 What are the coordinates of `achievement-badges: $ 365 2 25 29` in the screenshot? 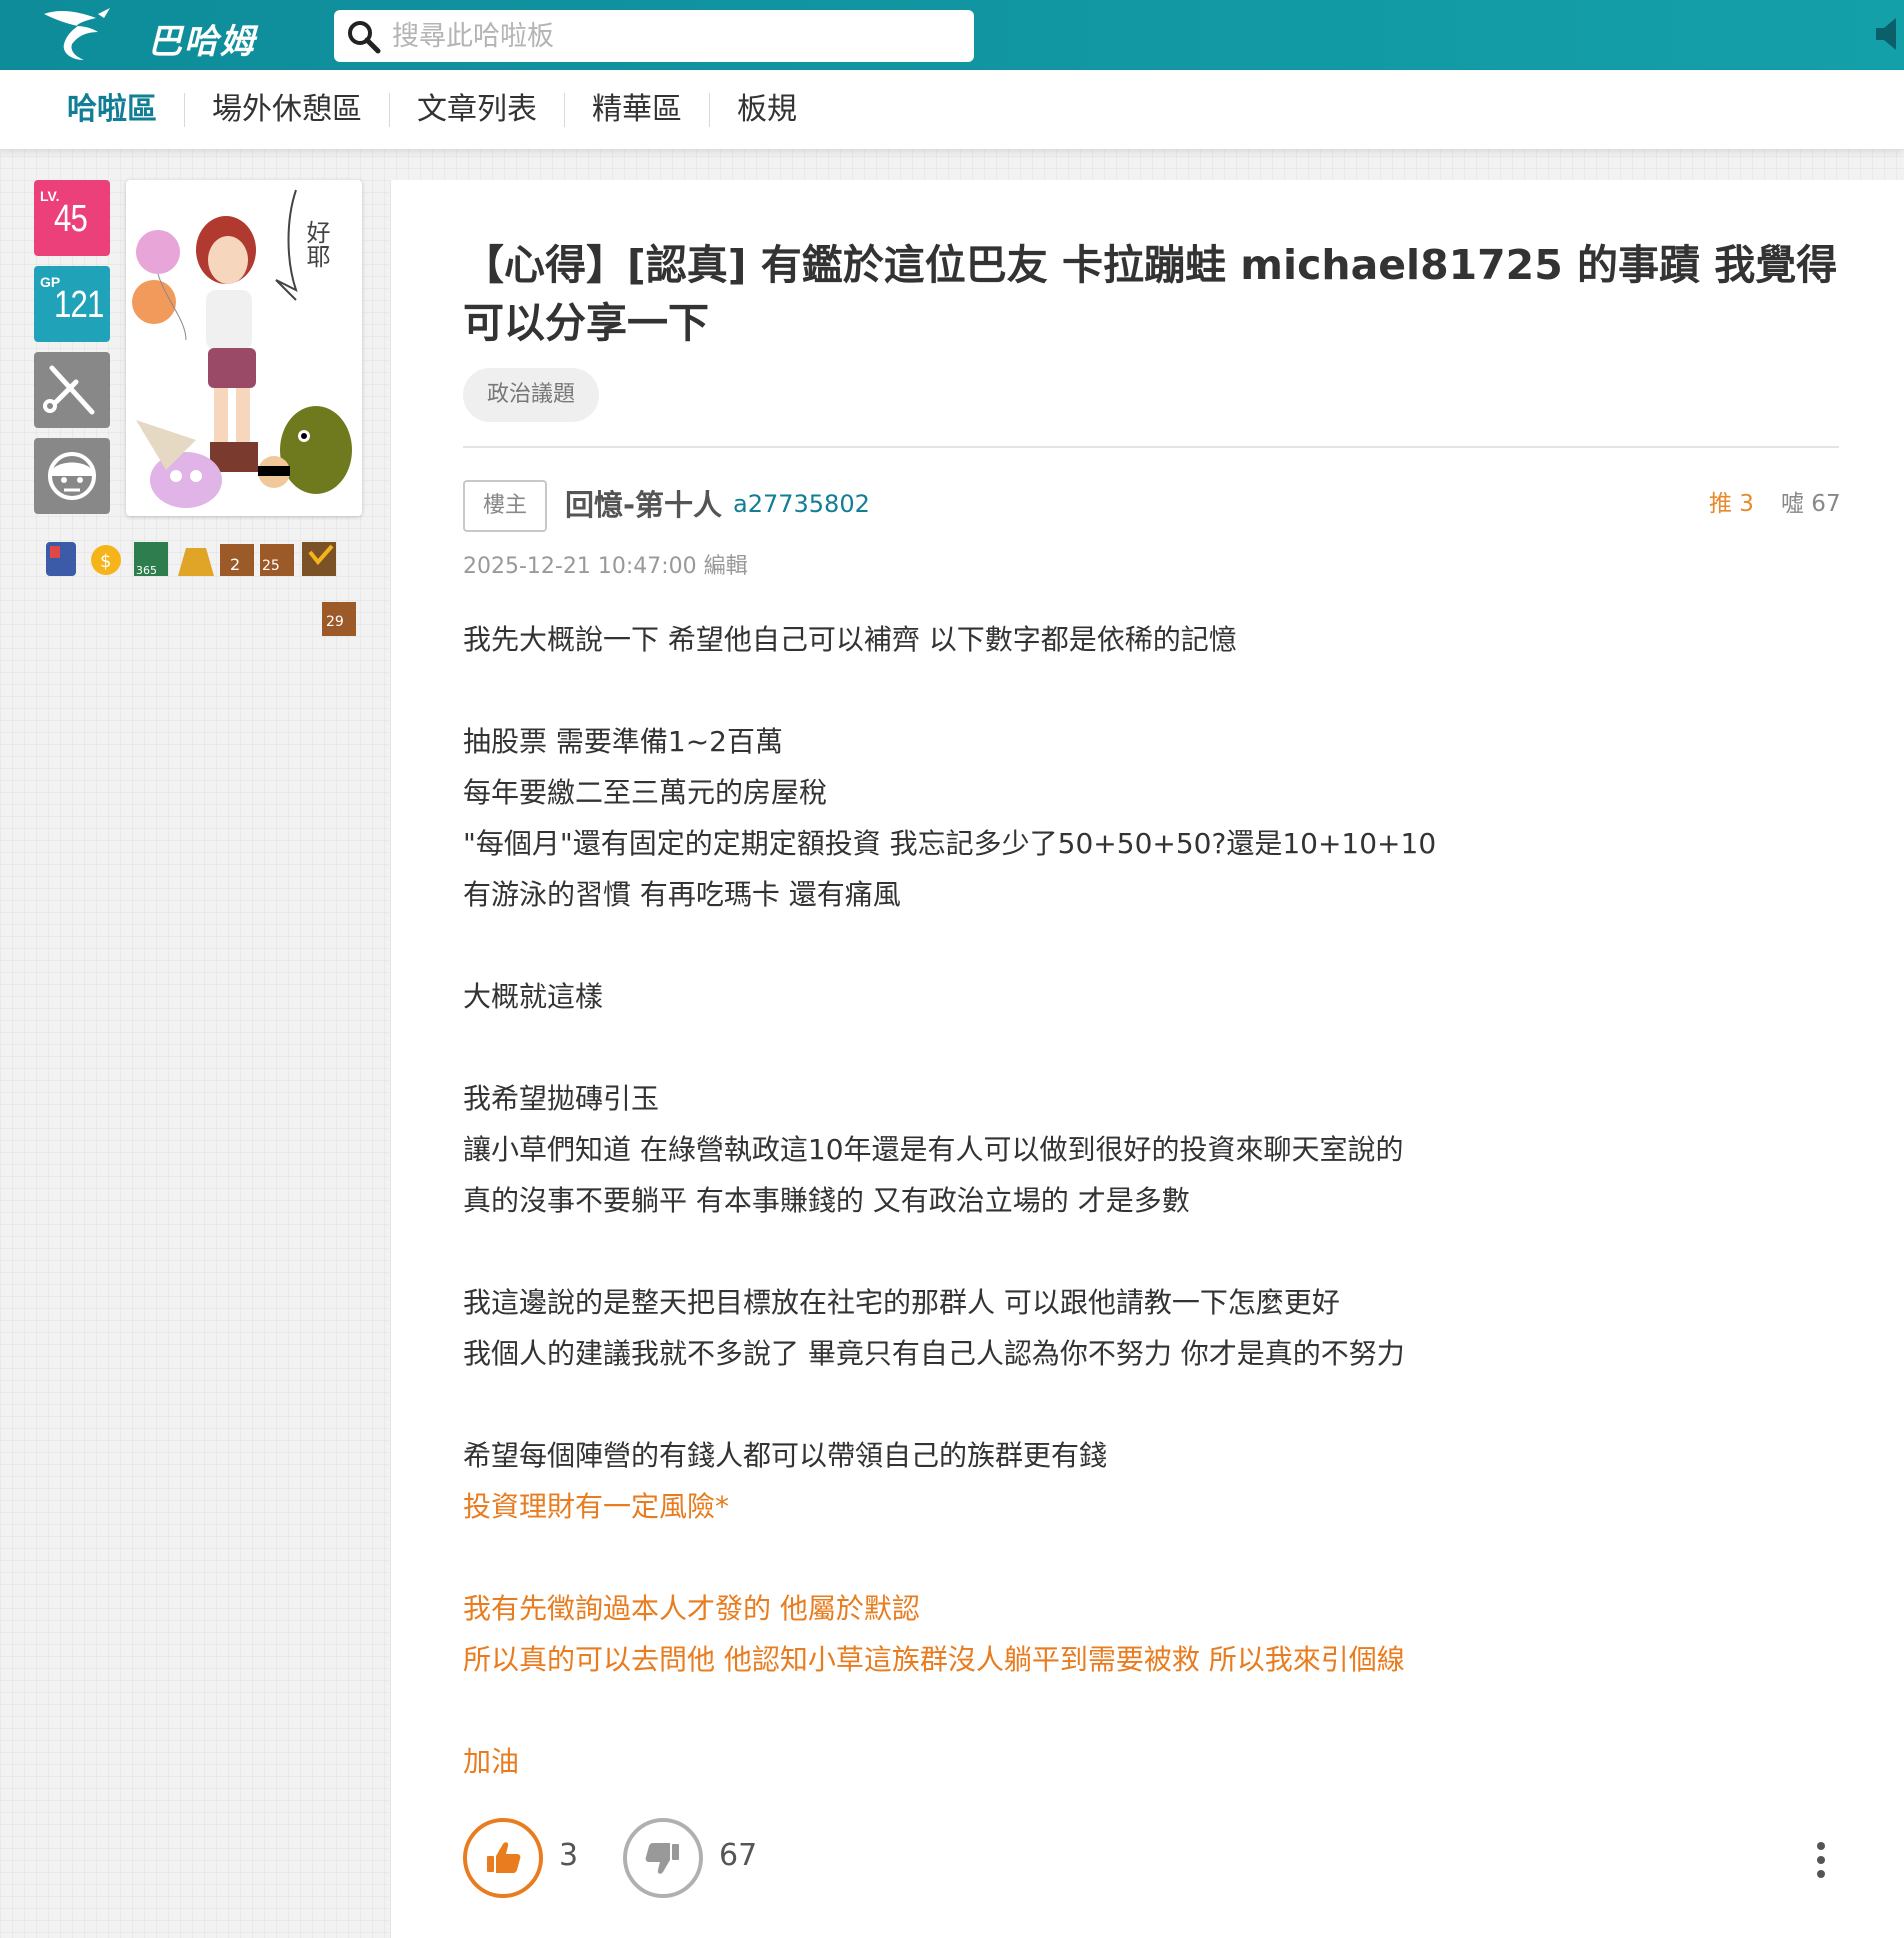 It's located at (203, 593).